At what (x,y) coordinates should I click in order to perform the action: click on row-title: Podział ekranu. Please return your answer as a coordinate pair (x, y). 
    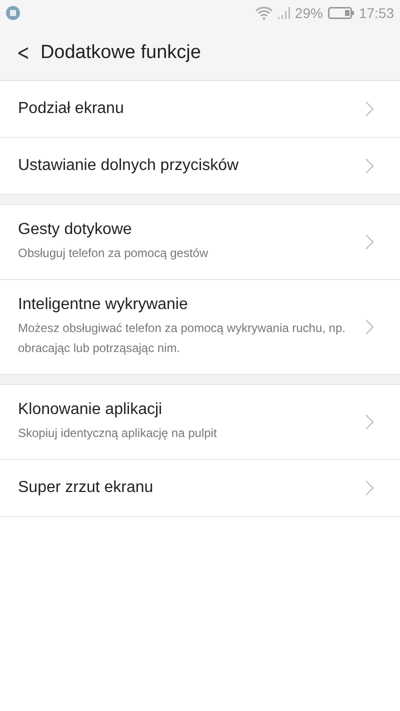
    Looking at the image, I should click on (71, 109).